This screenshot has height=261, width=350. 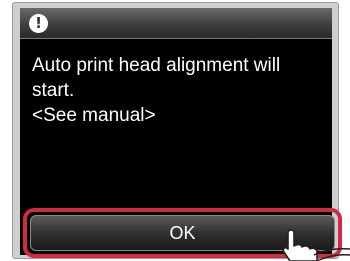 I want to click on exclamation-icon: !, so click(x=38, y=23).